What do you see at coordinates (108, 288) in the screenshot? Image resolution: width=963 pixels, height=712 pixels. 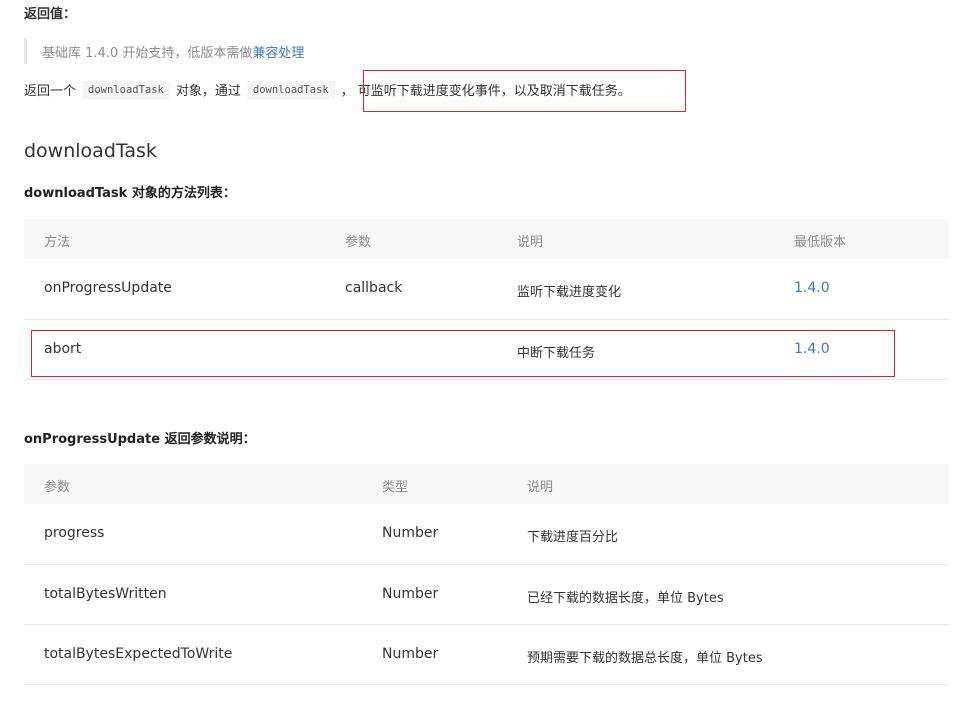 I see `method-name: onProgressUpdate` at bounding box center [108, 288].